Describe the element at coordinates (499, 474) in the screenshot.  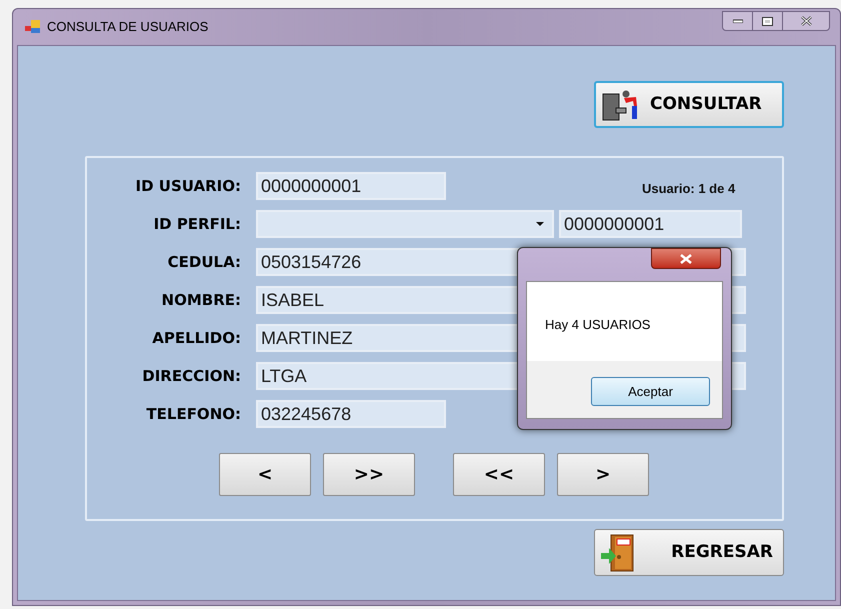
I see `navigation-button: <<` at that location.